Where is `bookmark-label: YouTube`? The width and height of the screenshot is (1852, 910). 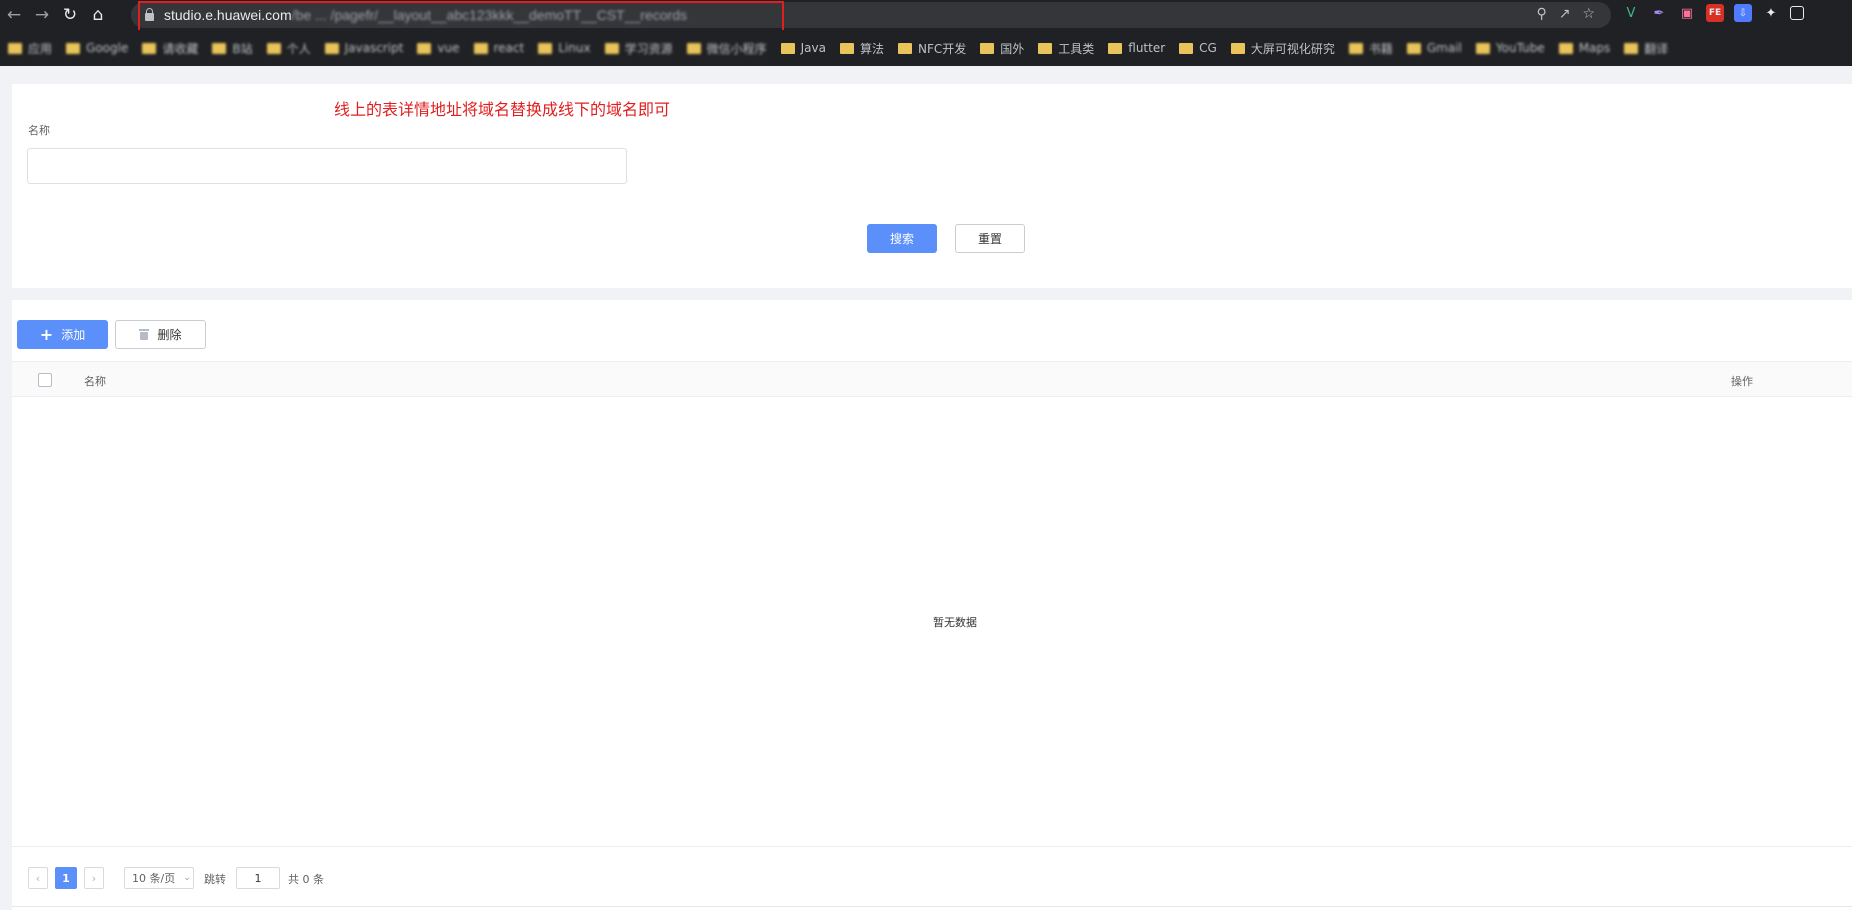 bookmark-label: YouTube is located at coordinates (1520, 48).